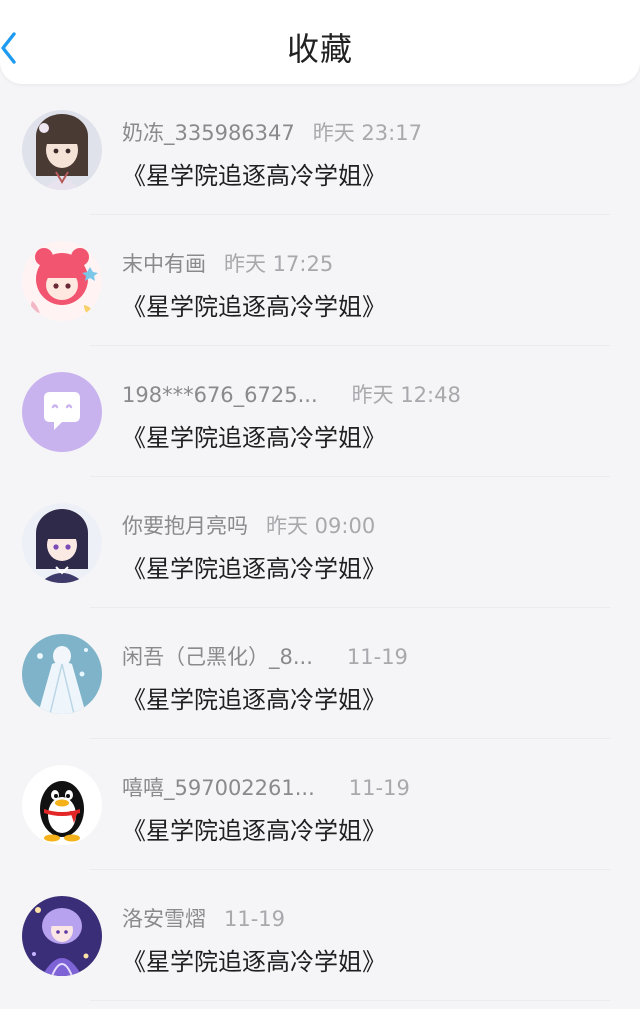 The image size is (640, 1009). Describe the element at coordinates (62, 936) in the screenshot. I see `purple-fantasy-girl-avatar-icon` at that location.